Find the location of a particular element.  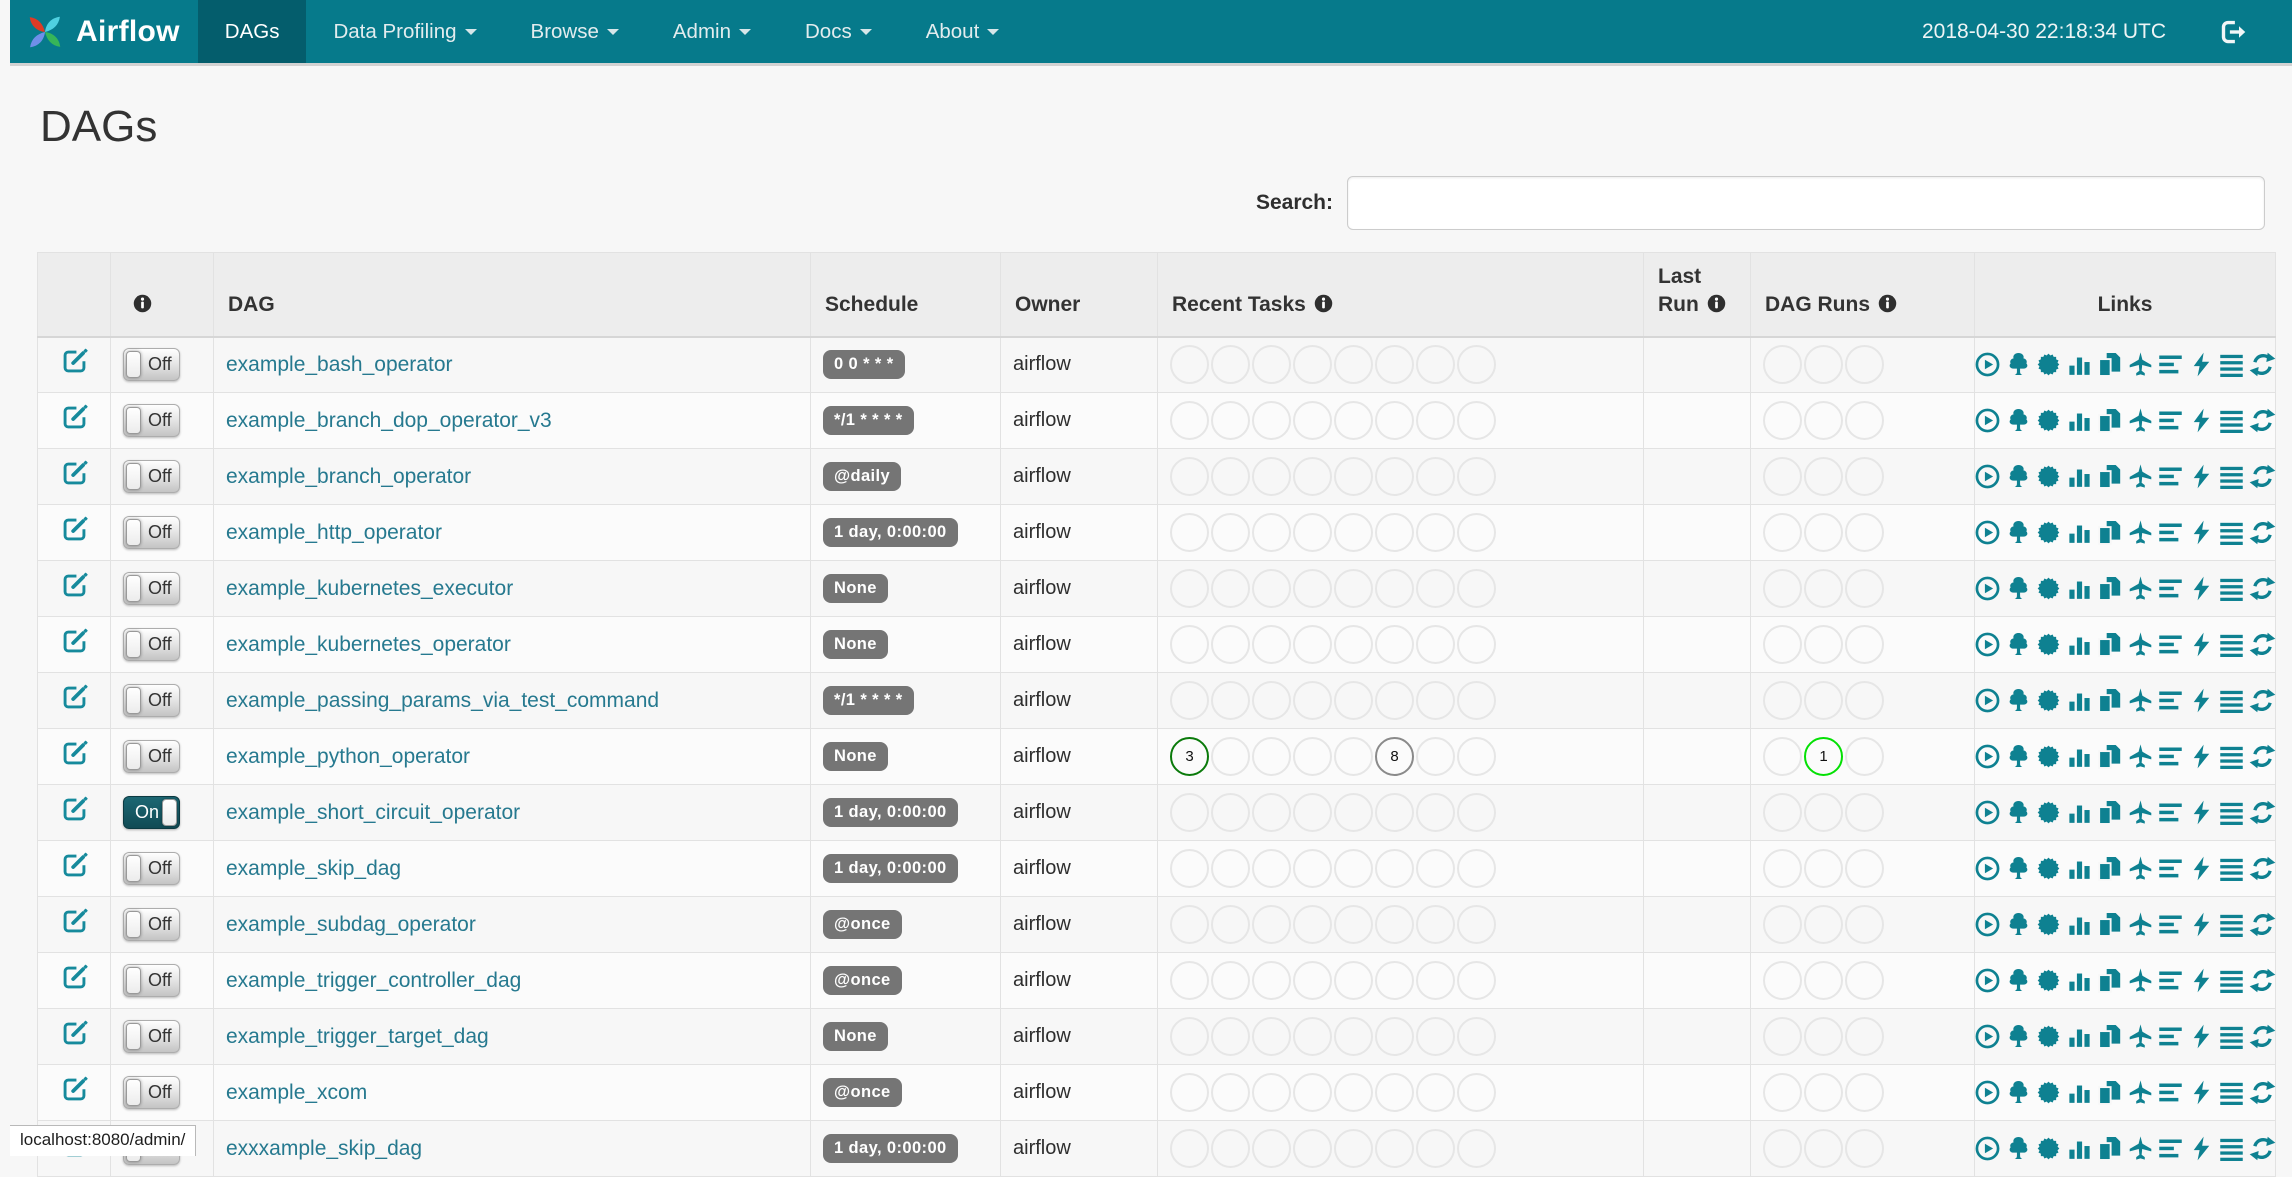

nav-item-admin: Admin is located at coordinates (712, 31).